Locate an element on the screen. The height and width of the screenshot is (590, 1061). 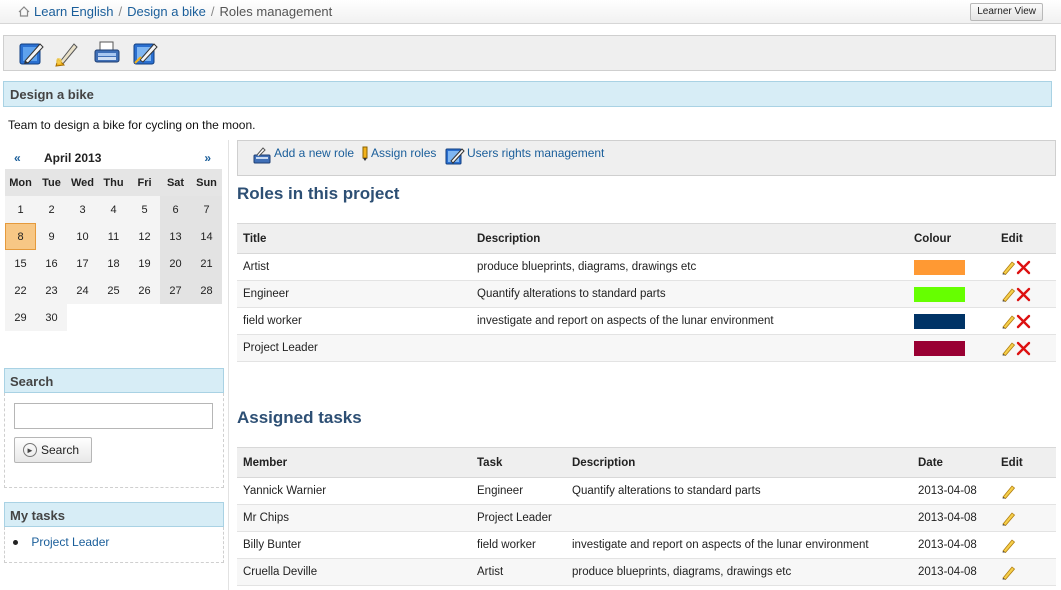
calendar-day: 29 is located at coordinates (20, 317).